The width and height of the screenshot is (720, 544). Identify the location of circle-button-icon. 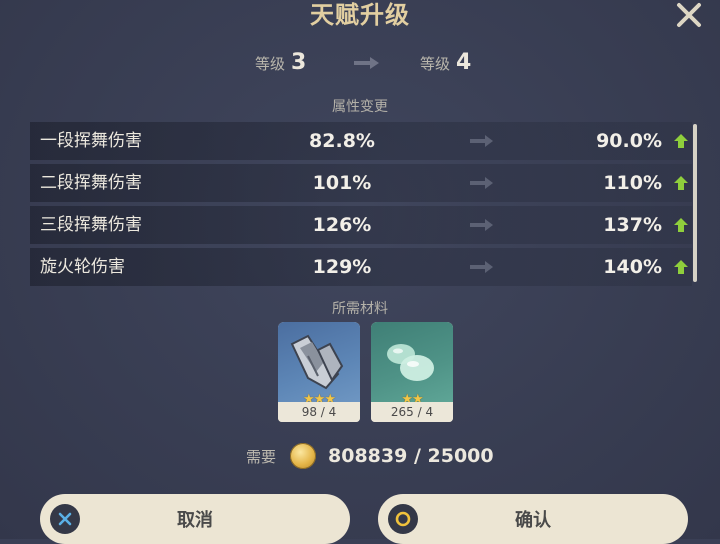
(403, 519).